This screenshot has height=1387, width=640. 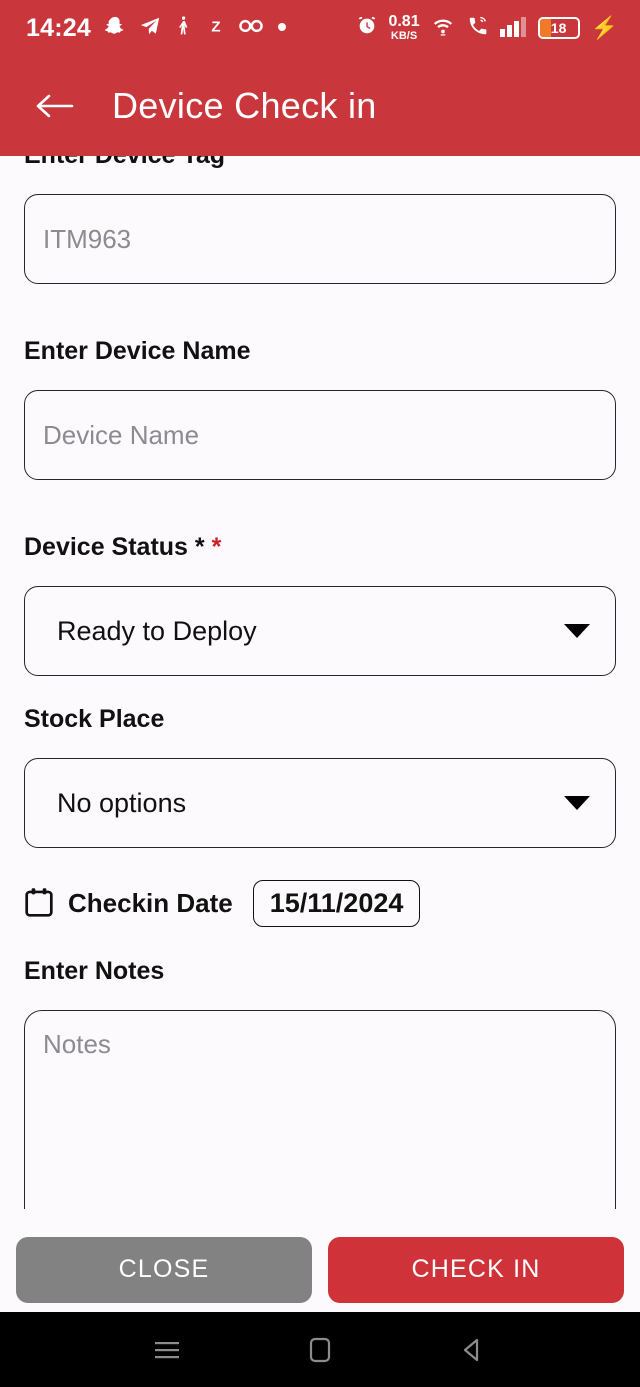 What do you see at coordinates (244, 105) in the screenshot?
I see `page-title: Device Check in` at bounding box center [244, 105].